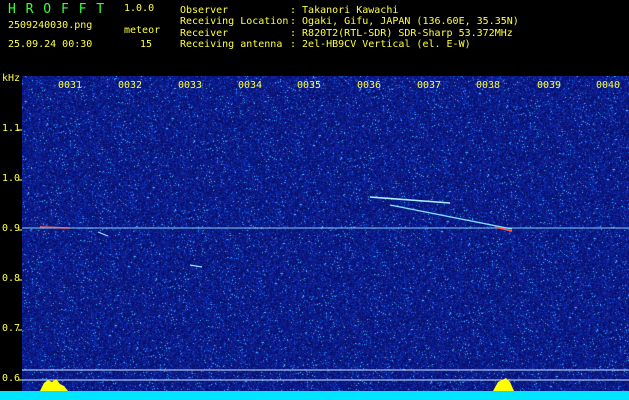 The height and width of the screenshot is (400, 629). What do you see at coordinates (54, 385) in the screenshot?
I see `peak-marker` at bounding box center [54, 385].